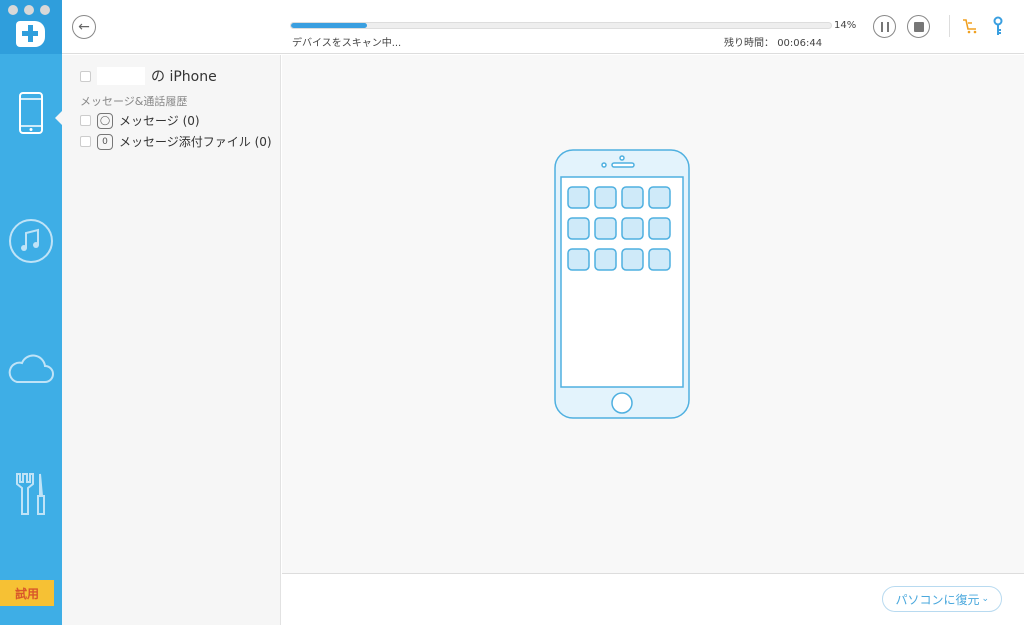 This screenshot has width=1024, height=625. I want to click on toolbar: ← 14% デバイスをスキャン中... 残り時間： 00:06:44, so click(543, 27).